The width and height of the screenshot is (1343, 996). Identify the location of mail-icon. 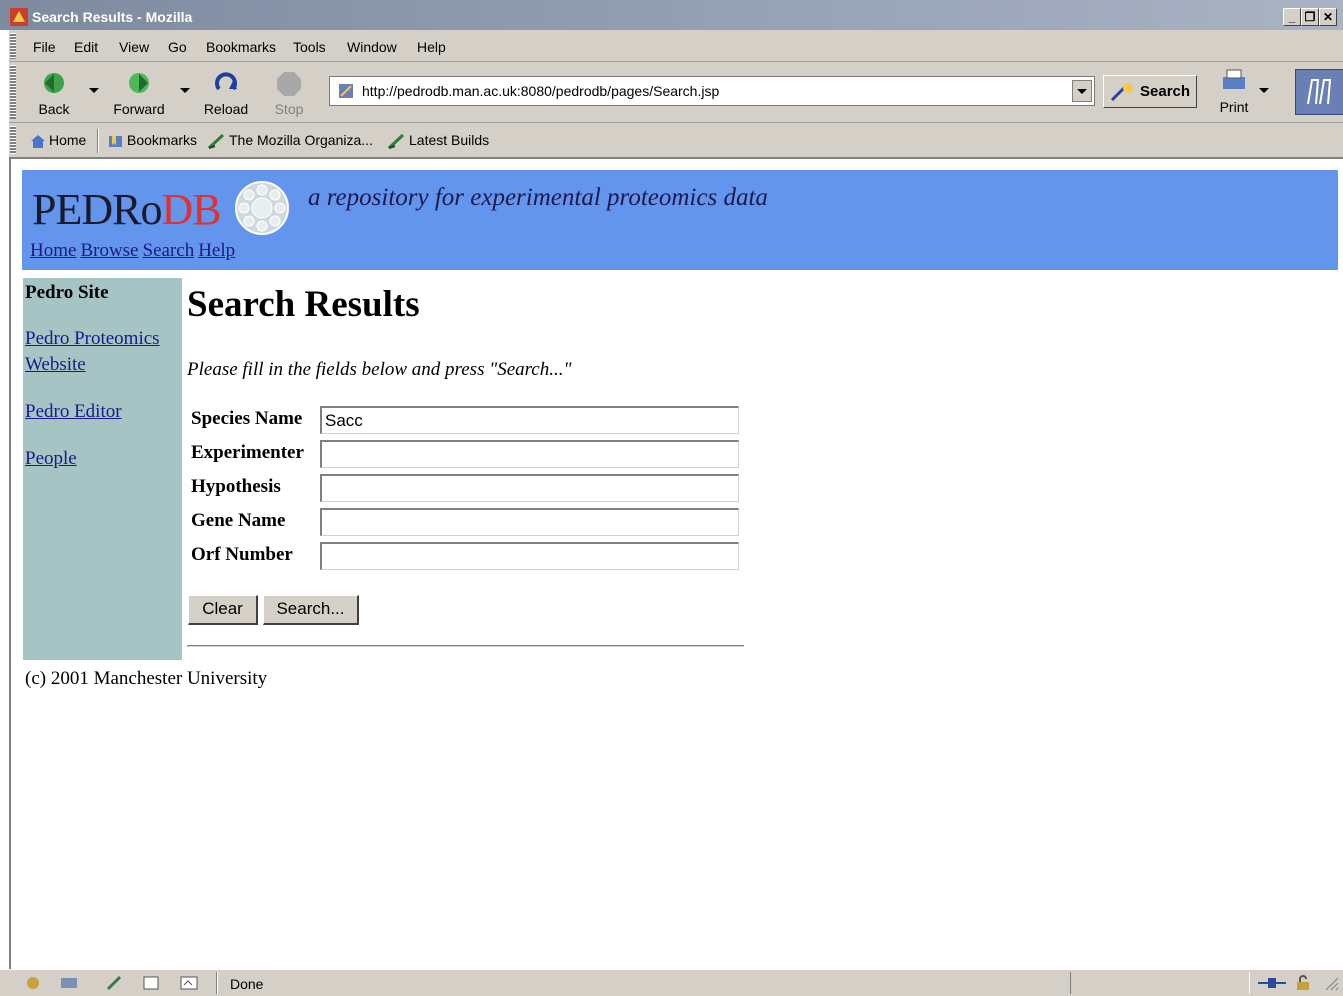
(69, 983).